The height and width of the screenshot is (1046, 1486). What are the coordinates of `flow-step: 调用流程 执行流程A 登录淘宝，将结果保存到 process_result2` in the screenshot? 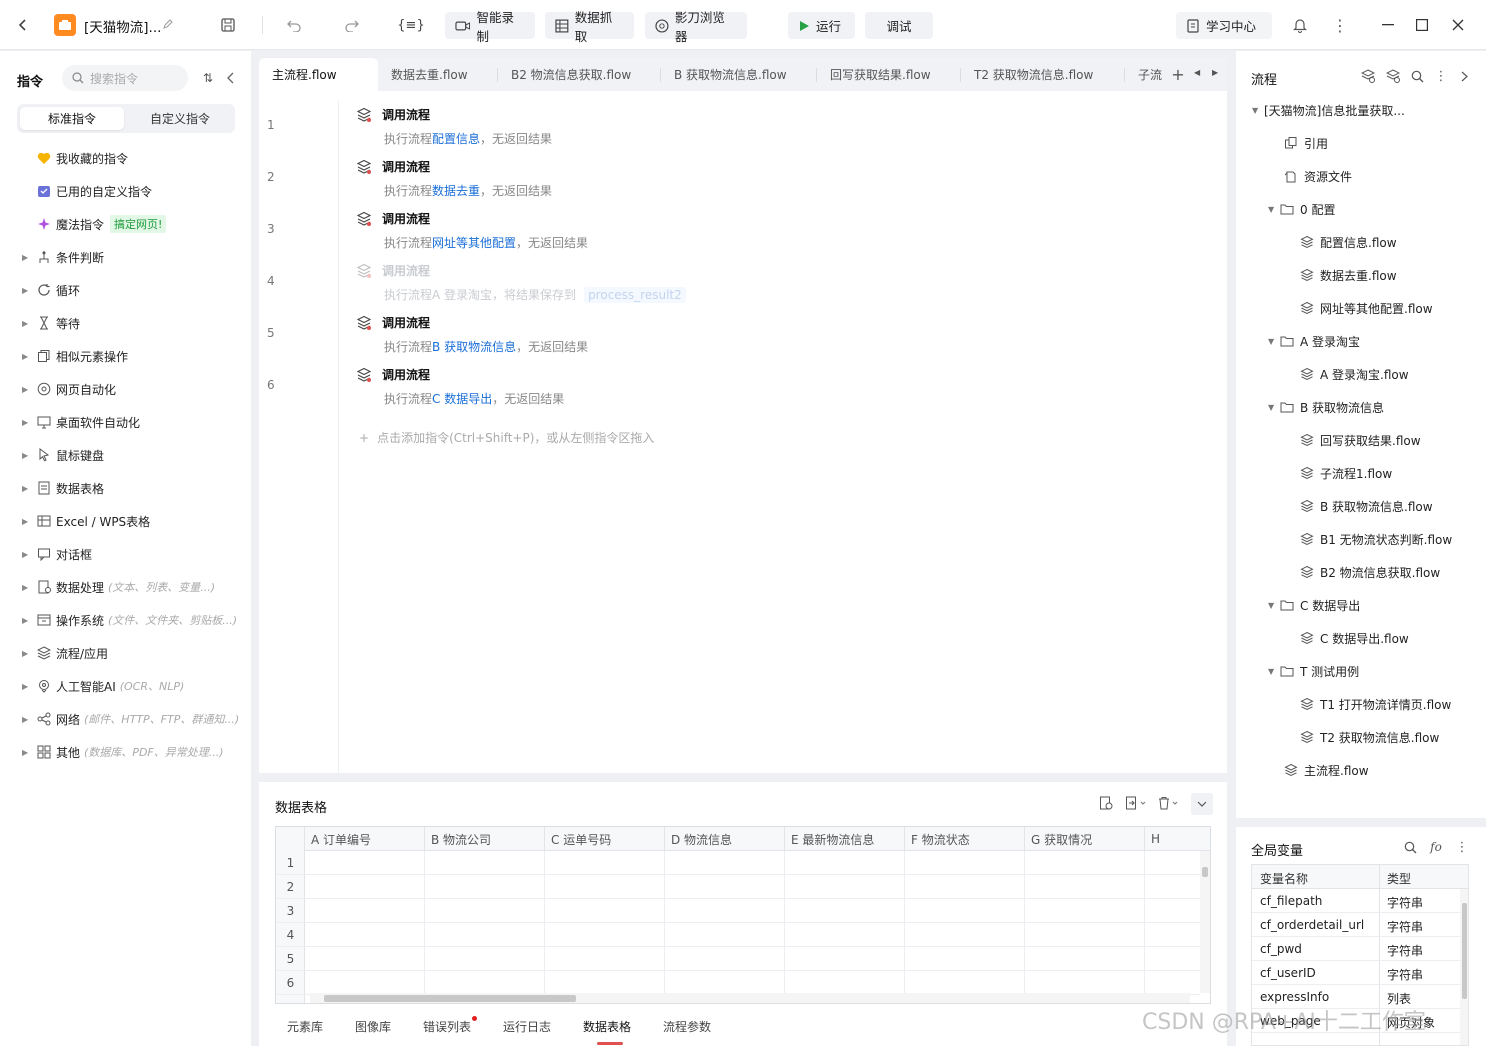 It's located at (521, 282).